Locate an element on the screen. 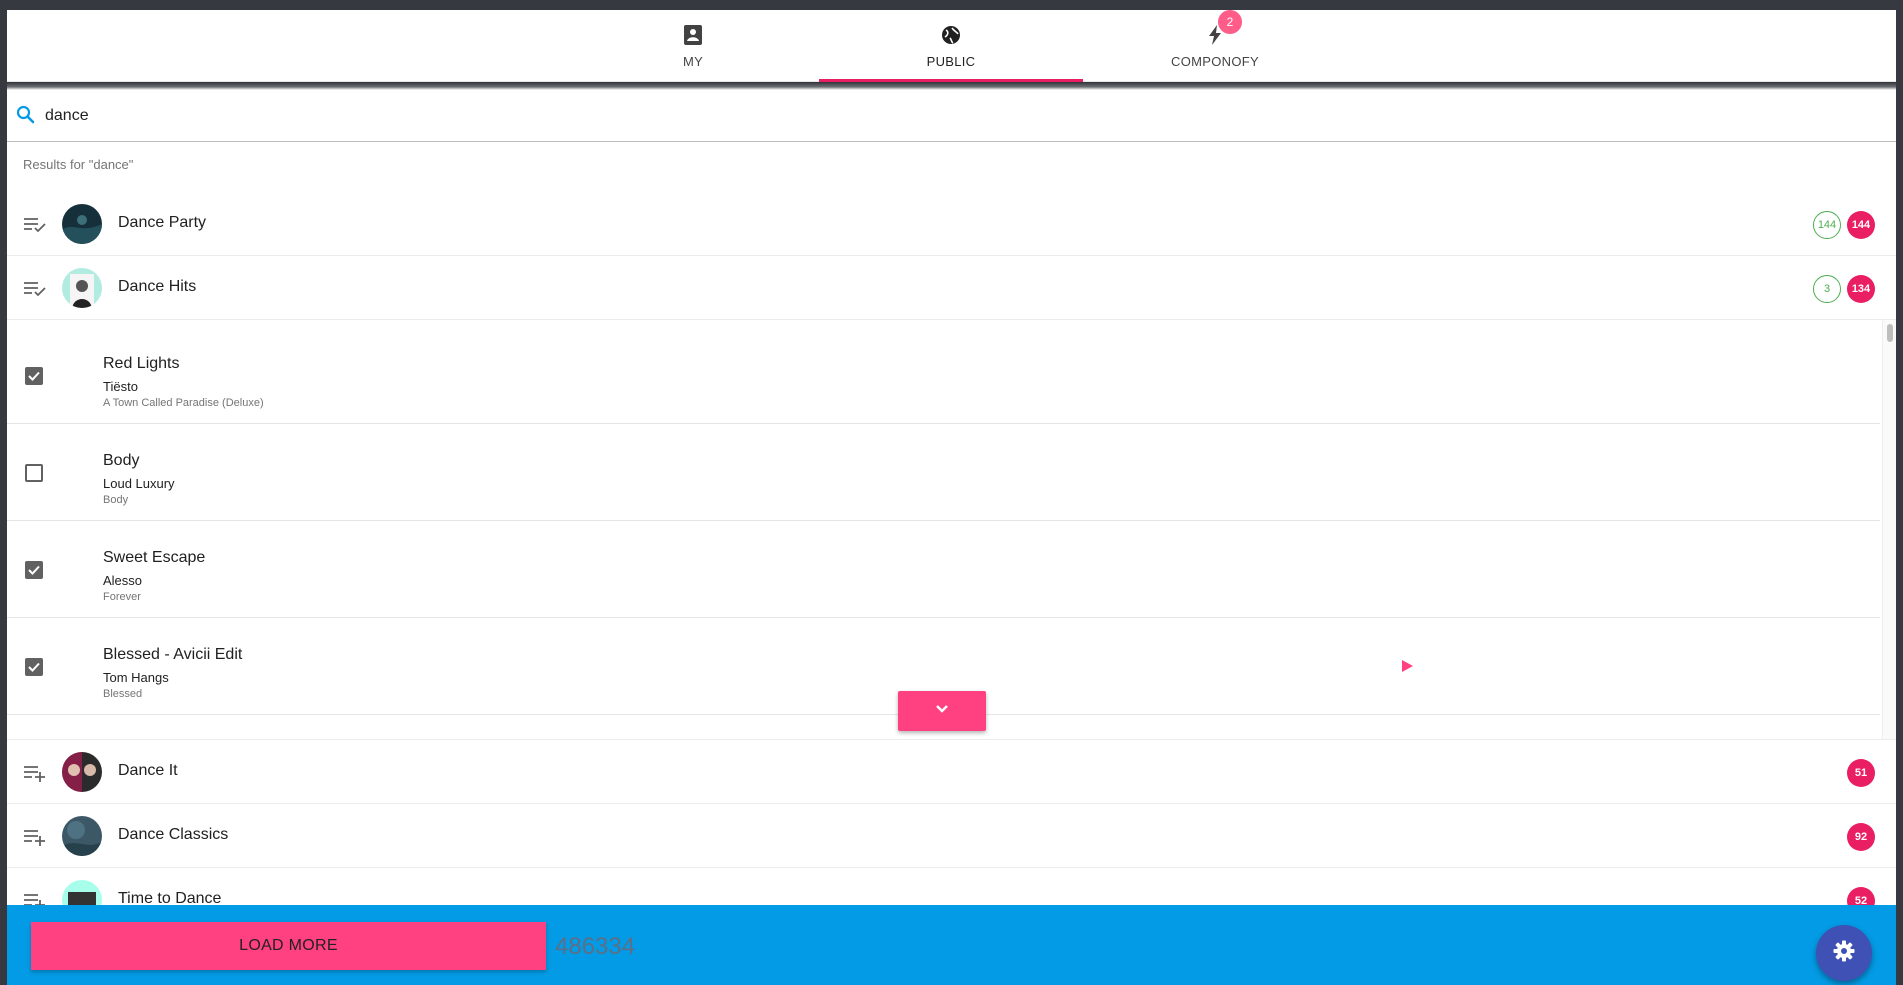  search-icon is located at coordinates (26, 115).